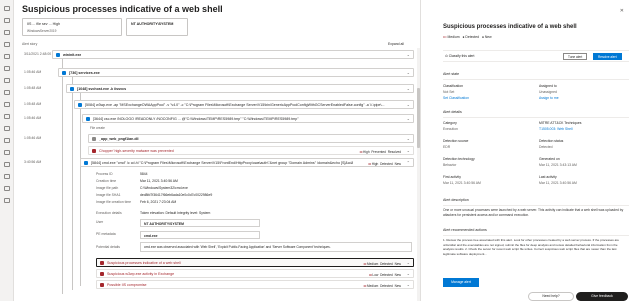 The height and width of the screenshot is (301, 630). Describe the element at coordinates (119, 139) in the screenshot. I see `file-label: _app_web_pngf1ian.dll` at that location.